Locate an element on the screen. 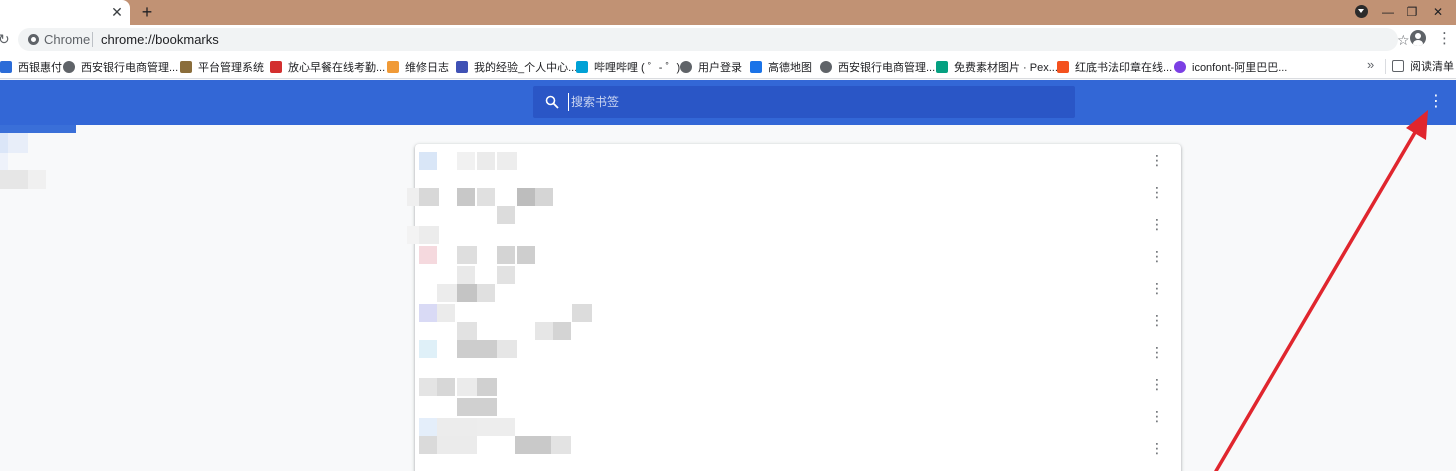  reading-list-button: 阅读清单 is located at coordinates (1423, 66).